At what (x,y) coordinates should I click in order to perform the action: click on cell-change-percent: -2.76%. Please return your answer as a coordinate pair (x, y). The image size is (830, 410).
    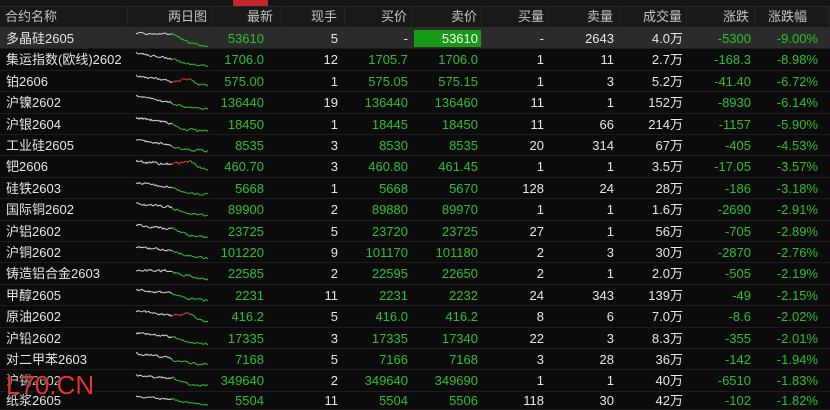
    Looking at the image, I should click on (797, 252).